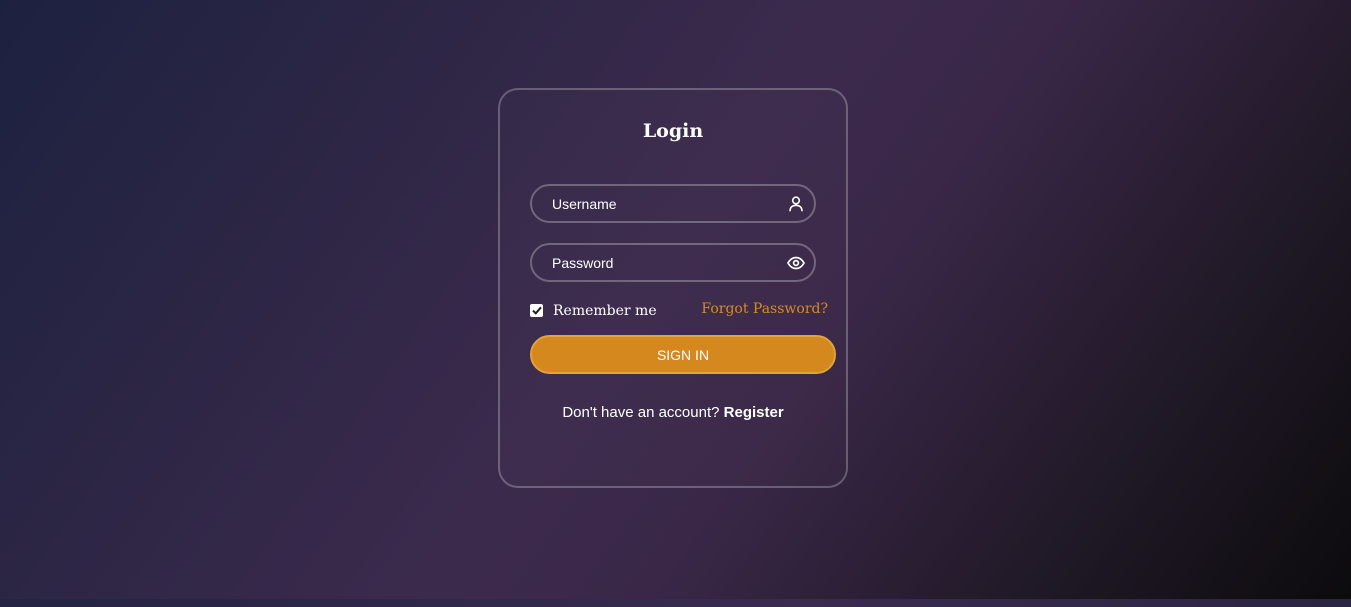  I want to click on username-input, so click(673, 203).